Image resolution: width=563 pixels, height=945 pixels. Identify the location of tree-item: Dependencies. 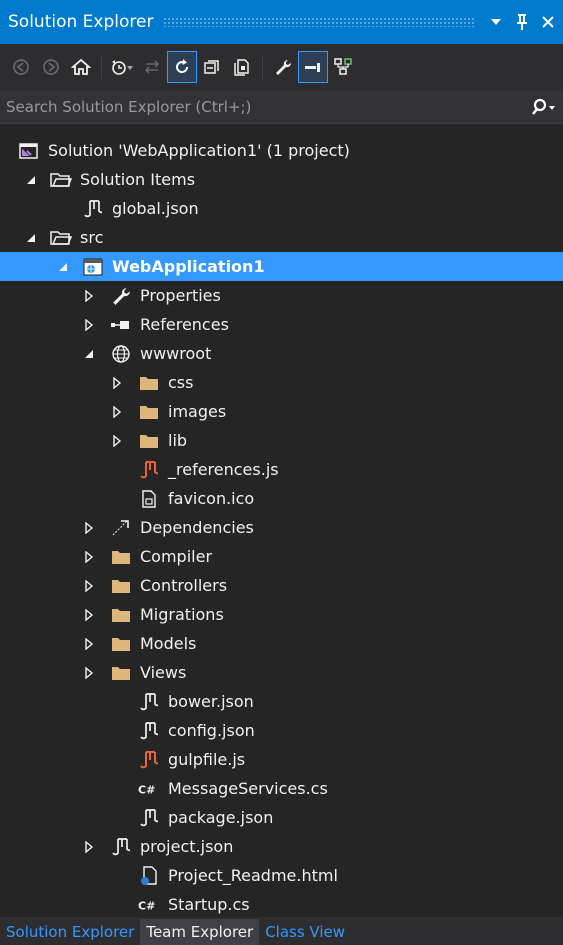
(281, 527).